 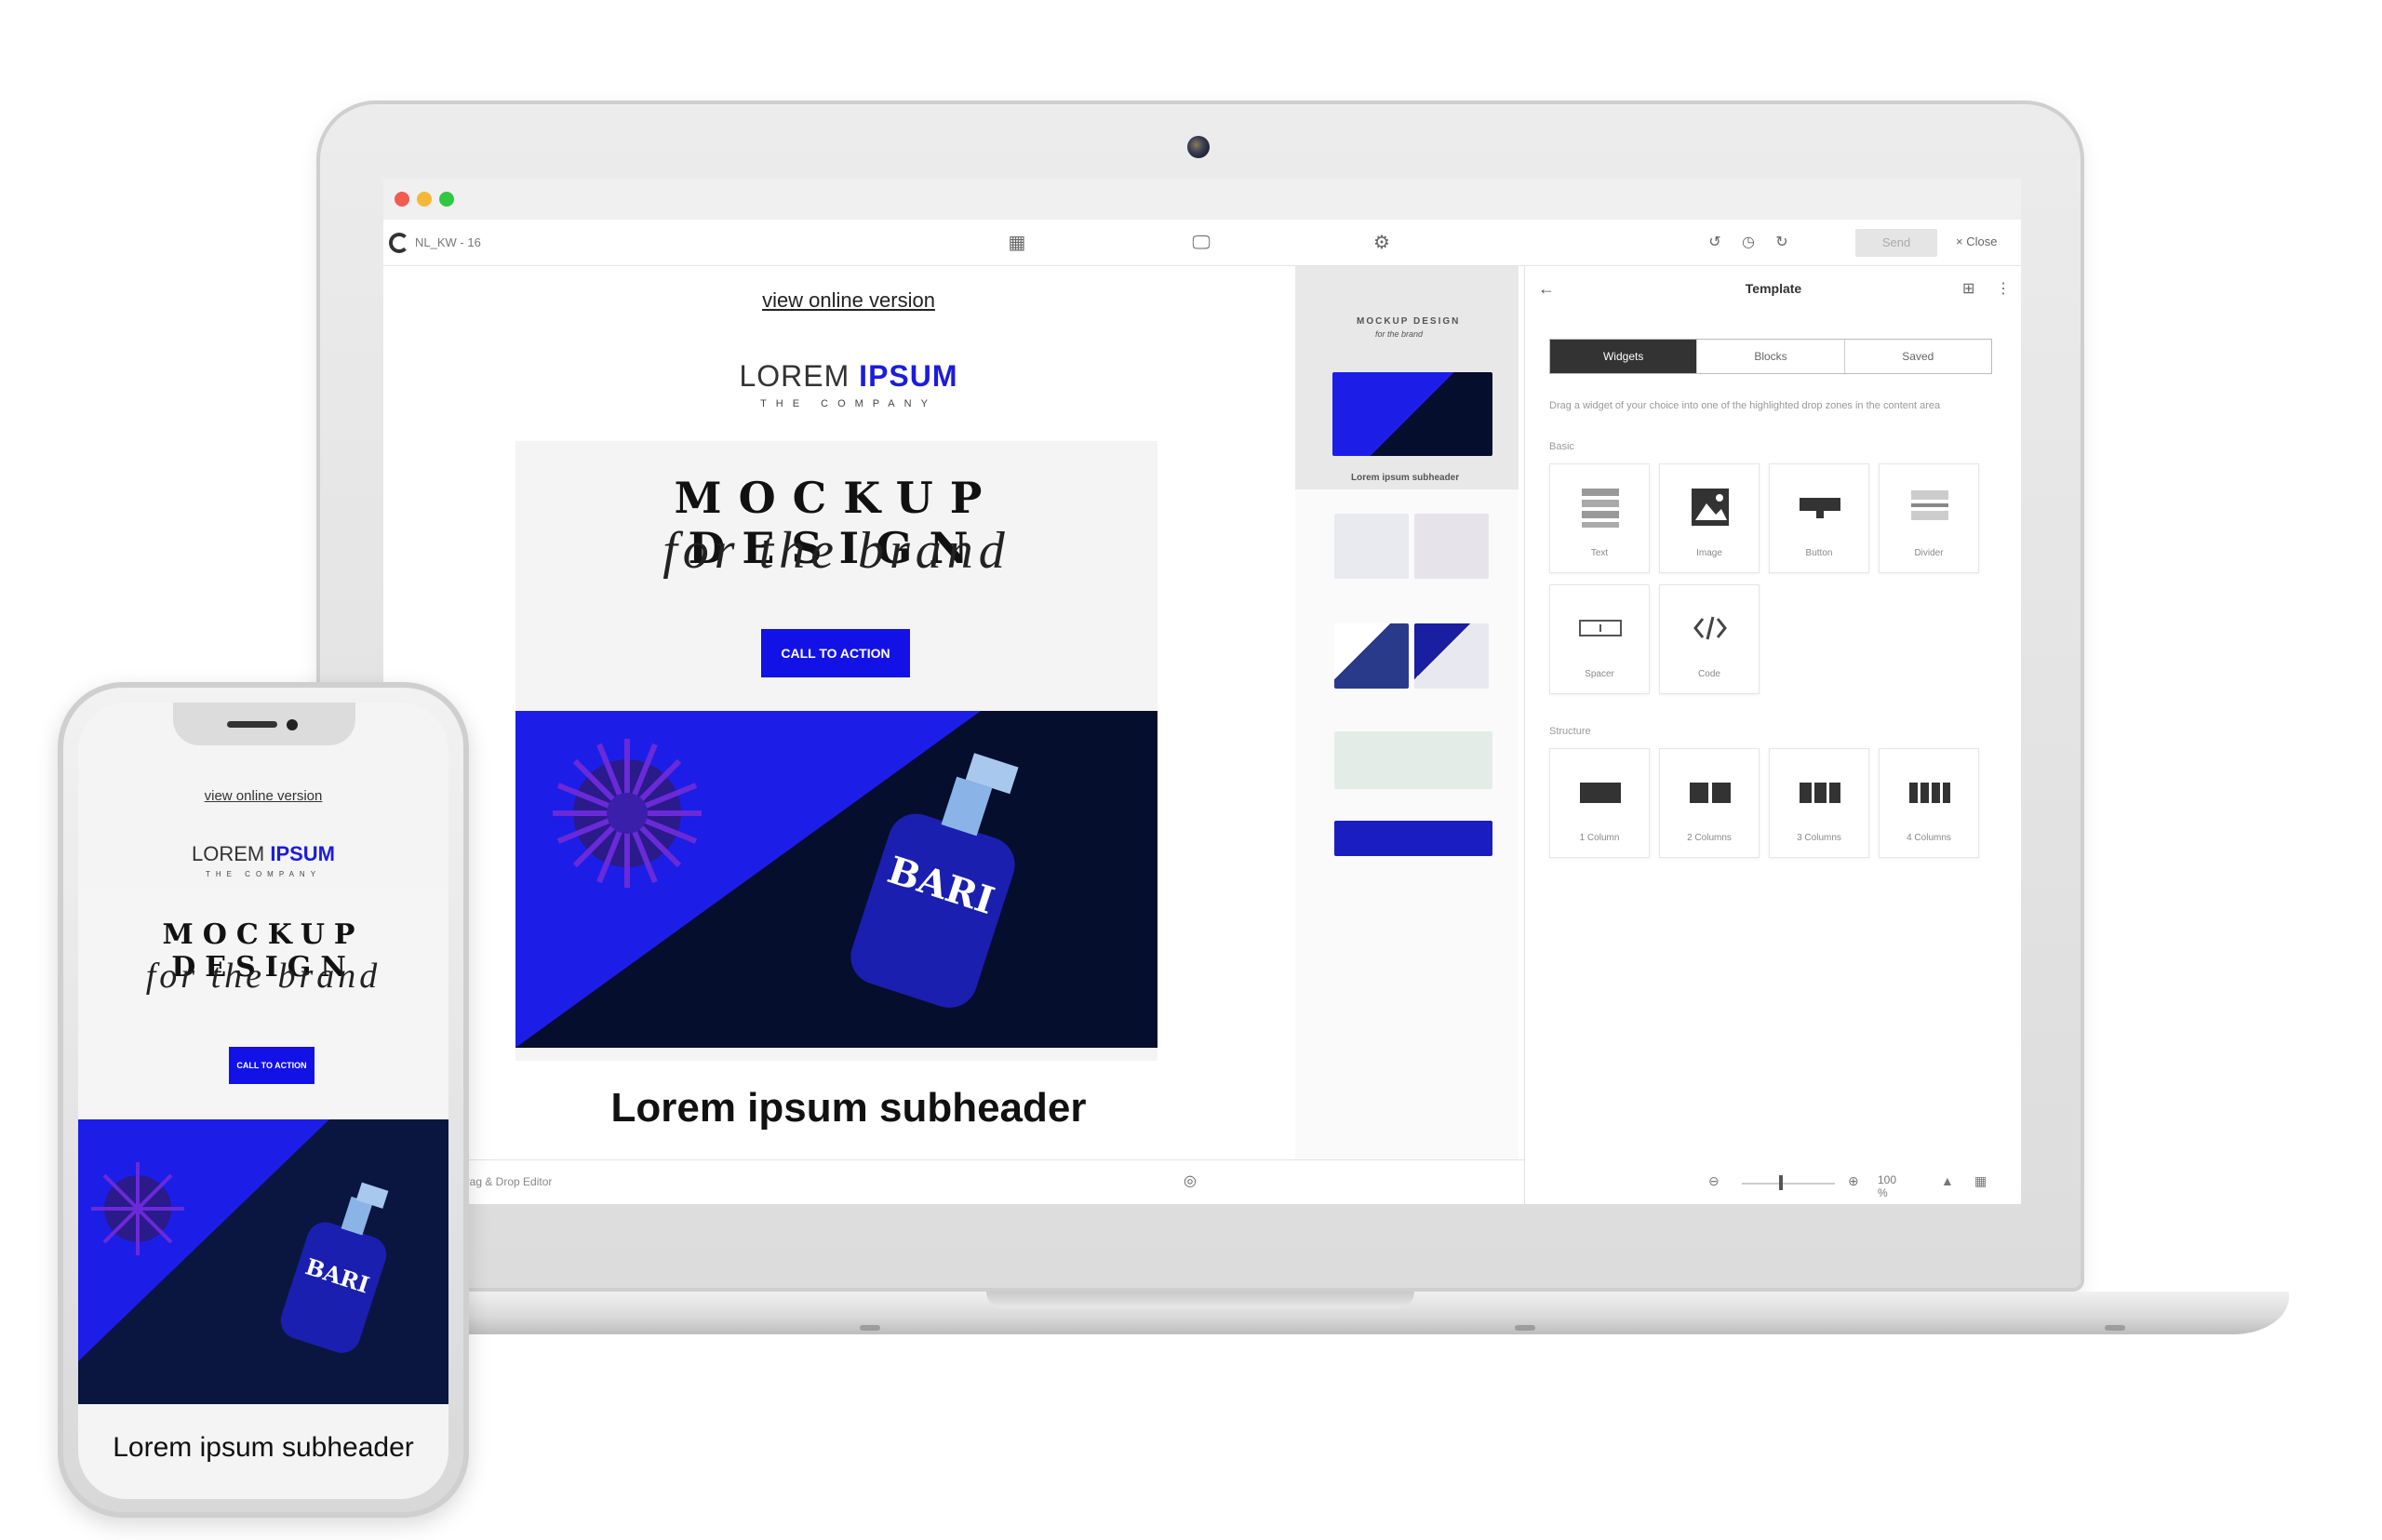 What do you see at coordinates (402, 199) in the screenshot?
I see `close-window-button` at bounding box center [402, 199].